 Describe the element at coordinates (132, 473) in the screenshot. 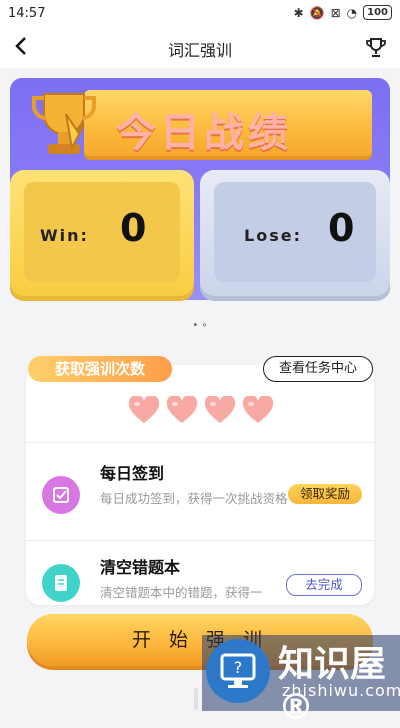

I see `task-name: 每日签到` at that location.